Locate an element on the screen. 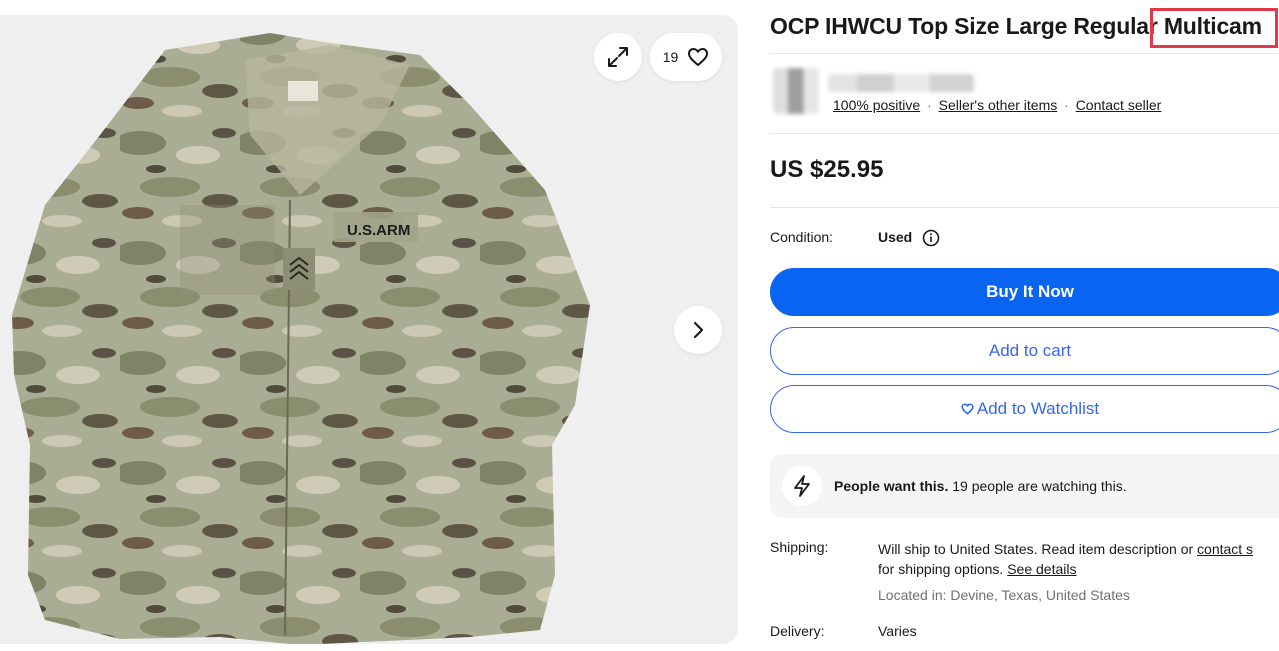 The image size is (1279, 651). delivery-value: Varies is located at coordinates (897, 631).